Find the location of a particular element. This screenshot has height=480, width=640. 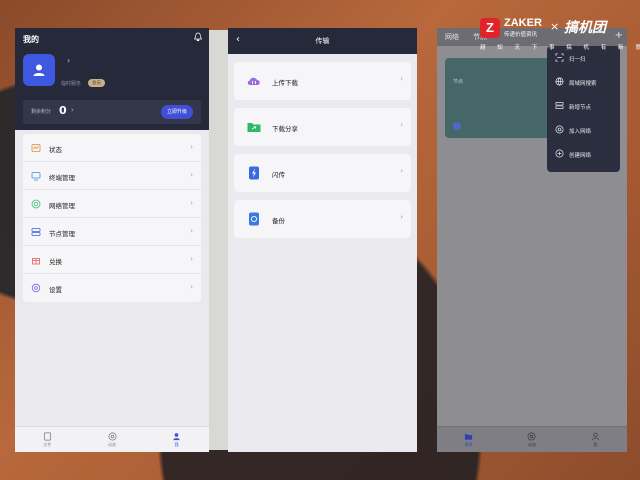

settings-icon is located at coordinates (36, 288).